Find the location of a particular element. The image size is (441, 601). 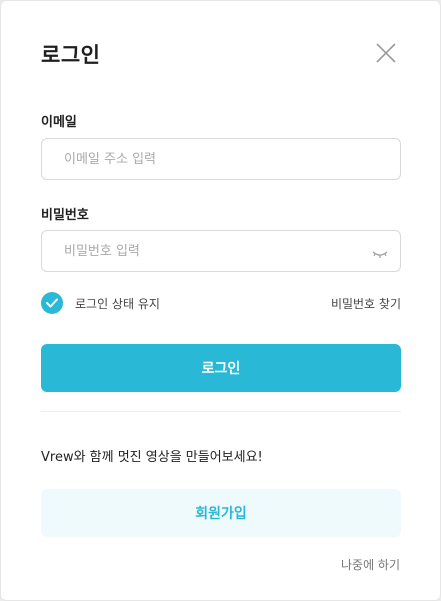

email-label: 이메일 is located at coordinates (59, 122).